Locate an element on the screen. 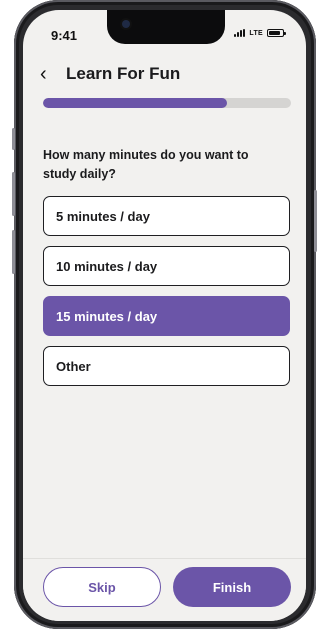  option-15-minutes: 15 minutes / day is located at coordinates (166, 316).